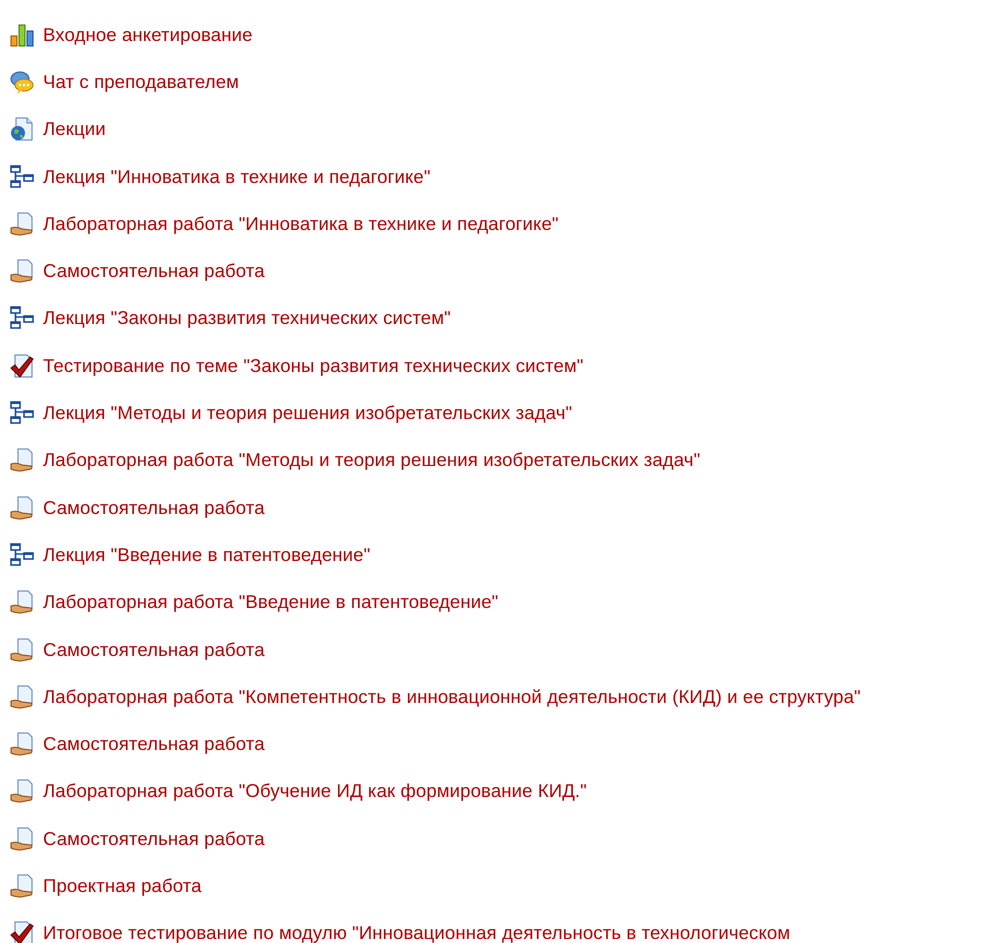 The width and height of the screenshot is (996, 943). Describe the element at coordinates (315, 791) in the screenshot. I see `activity-link: Лабораторная работа "Обучение ИД как формирование КИД."` at that location.